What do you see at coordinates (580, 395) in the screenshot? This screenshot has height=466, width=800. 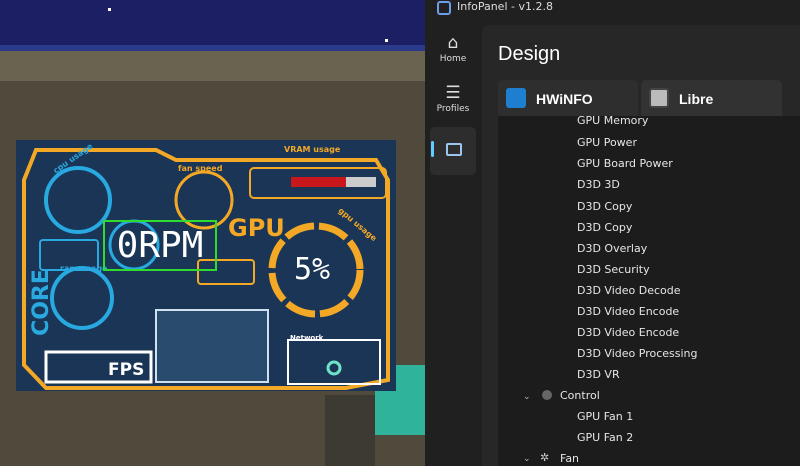 I see `tree-group-control: Control` at bounding box center [580, 395].